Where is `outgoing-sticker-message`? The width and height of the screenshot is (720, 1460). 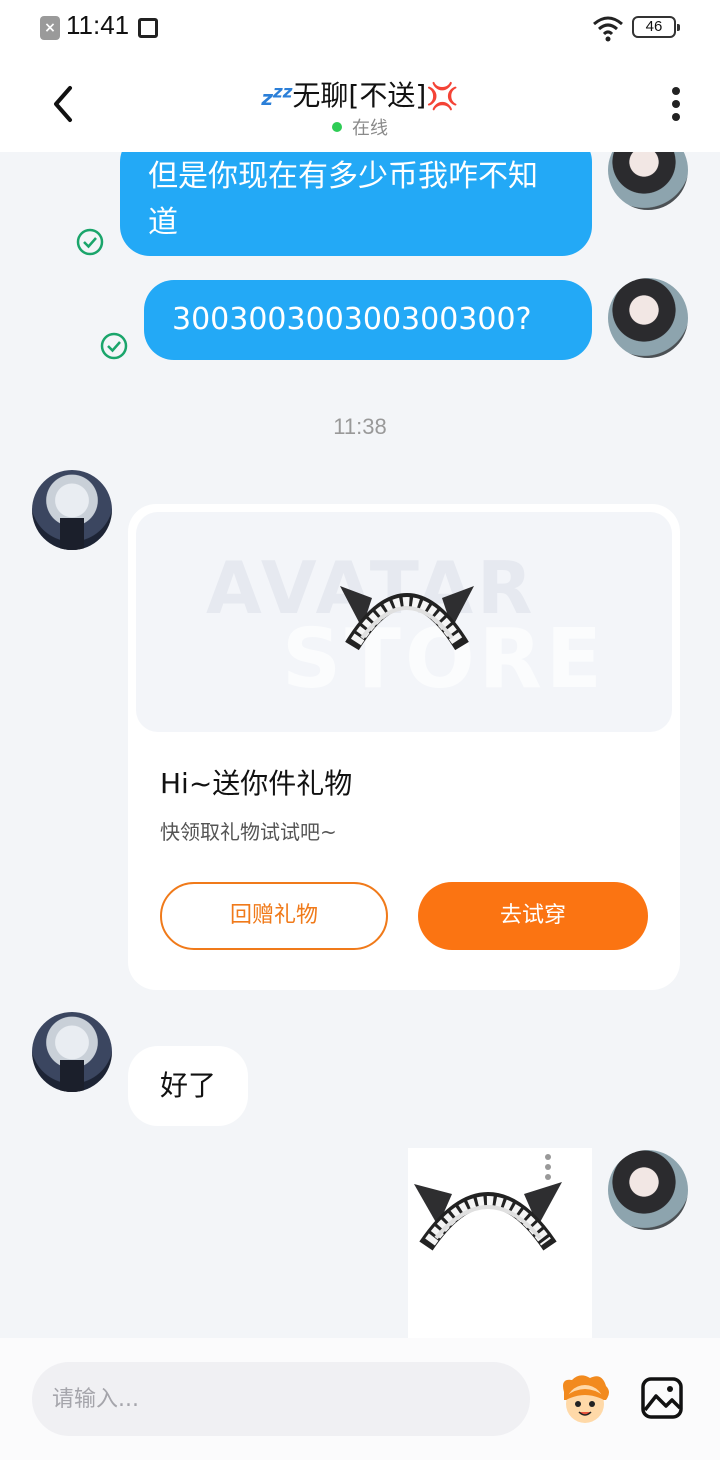
outgoing-sticker-message is located at coordinates (500, 1243).